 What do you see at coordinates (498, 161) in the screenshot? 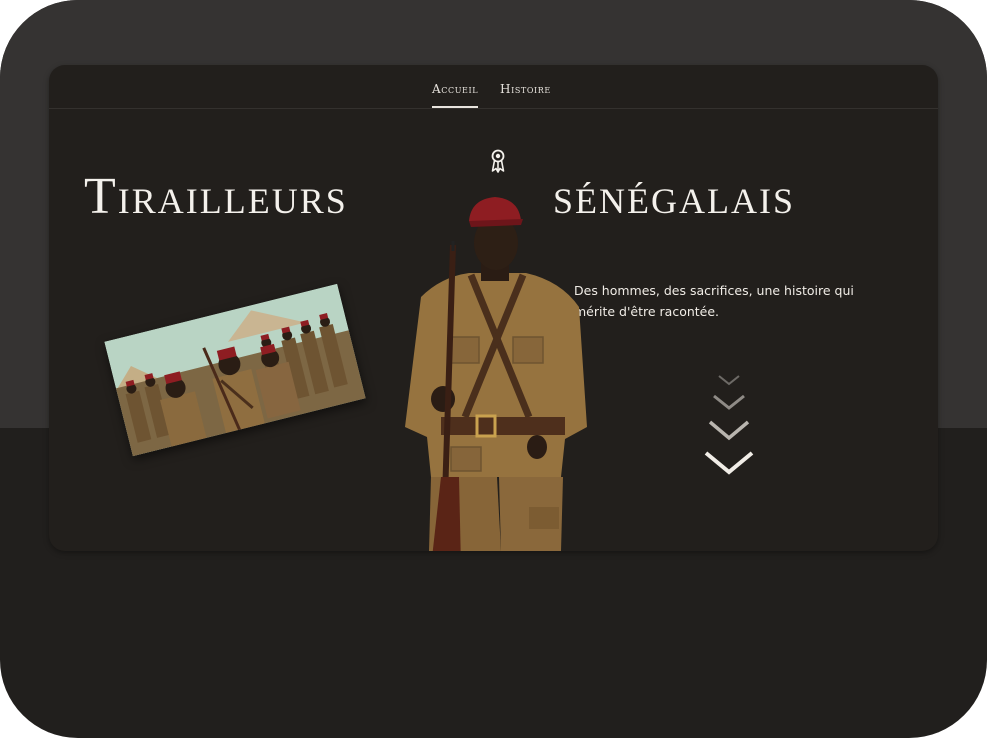
I see `award-ribbon-icon` at bounding box center [498, 161].